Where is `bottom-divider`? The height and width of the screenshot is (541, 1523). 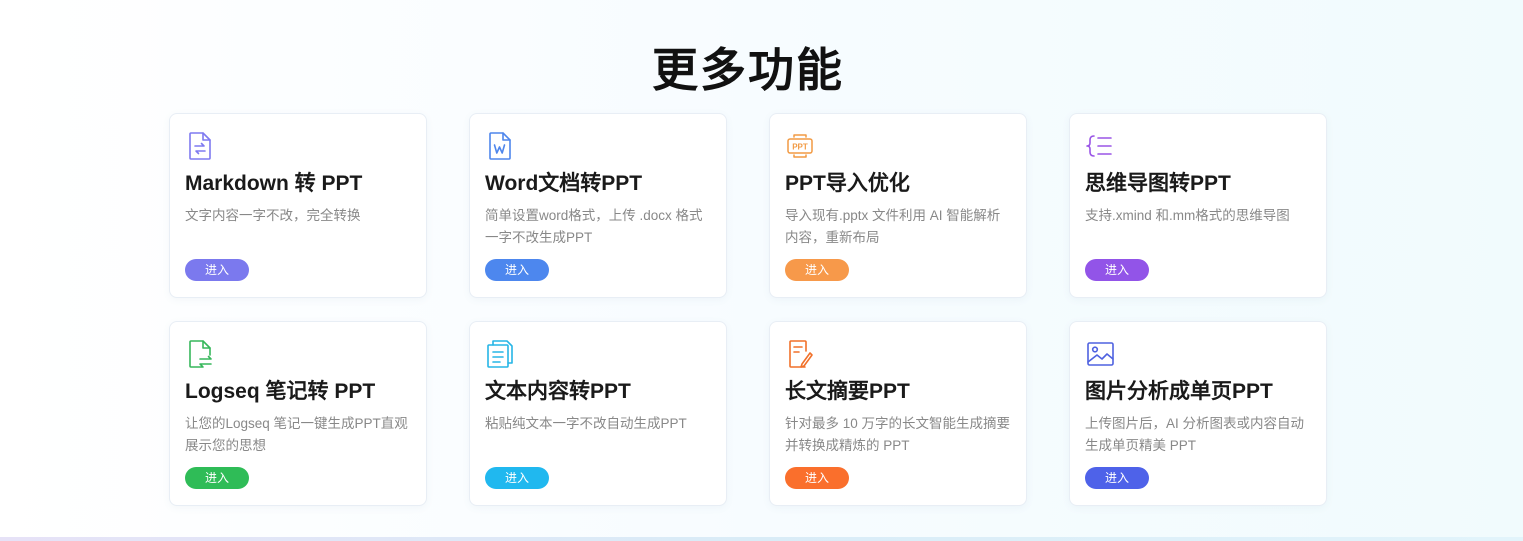
bottom-divider is located at coordinates (761, 539).